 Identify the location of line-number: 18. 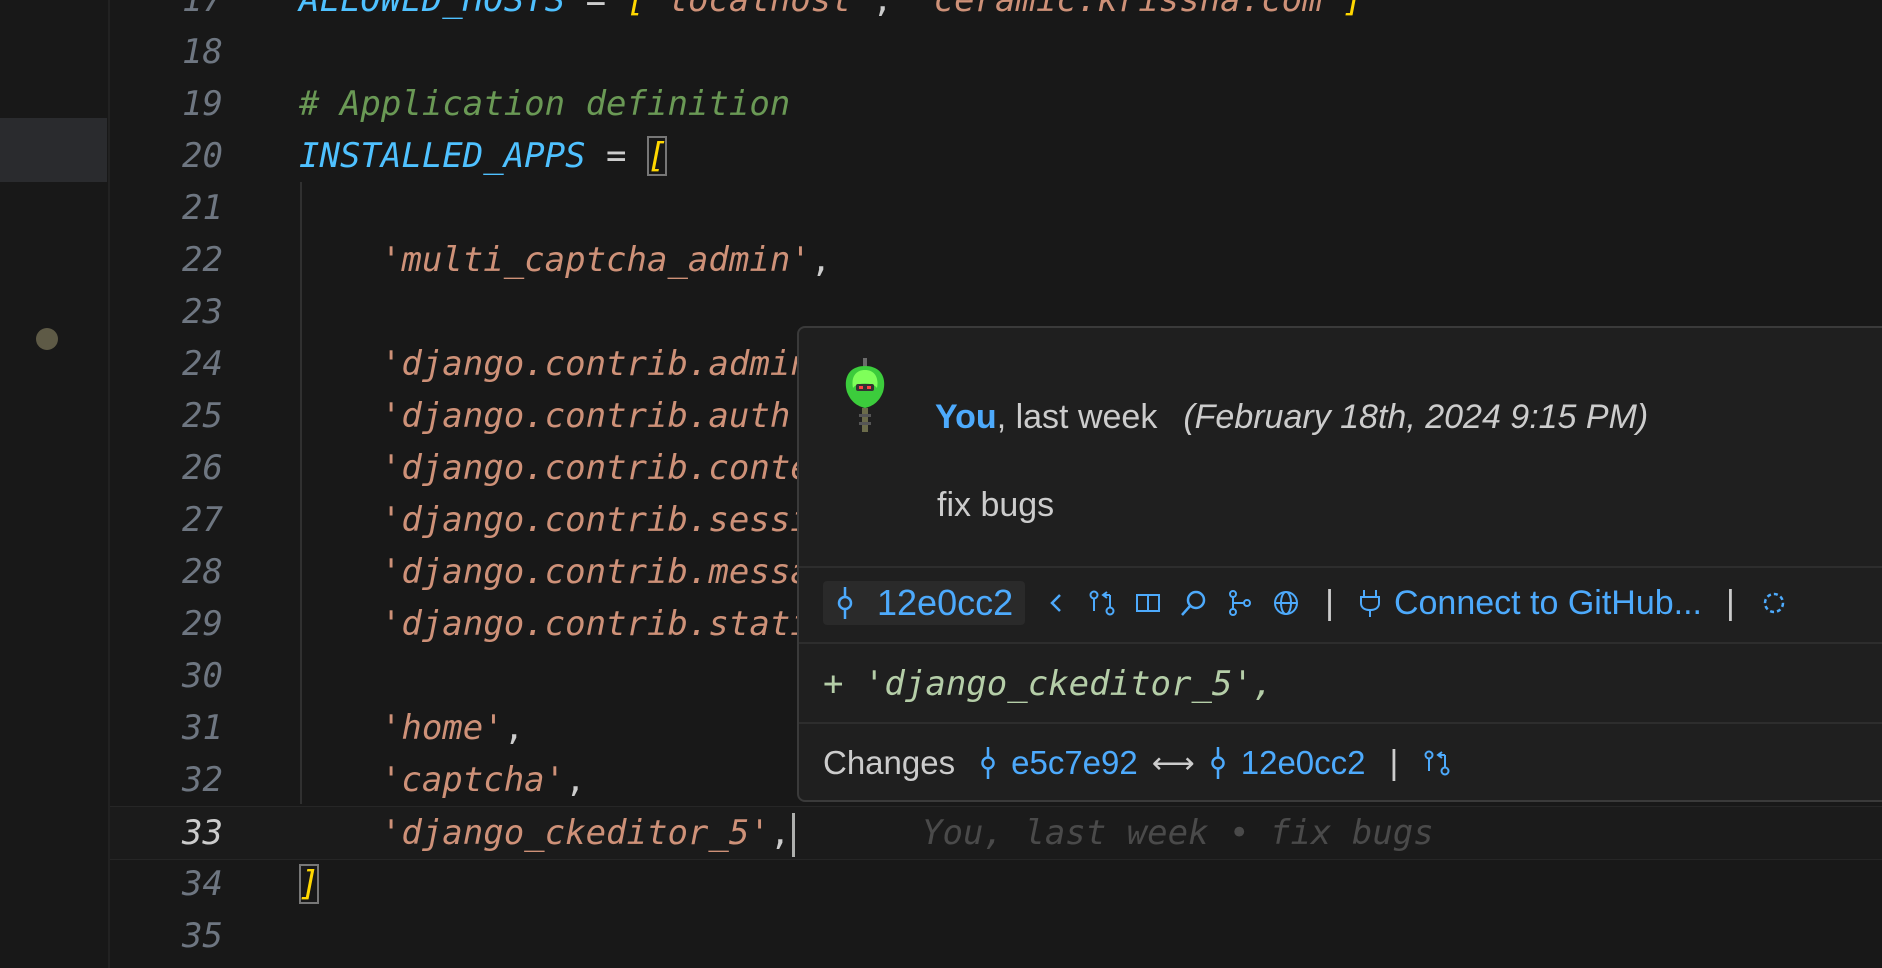
(202, 52).